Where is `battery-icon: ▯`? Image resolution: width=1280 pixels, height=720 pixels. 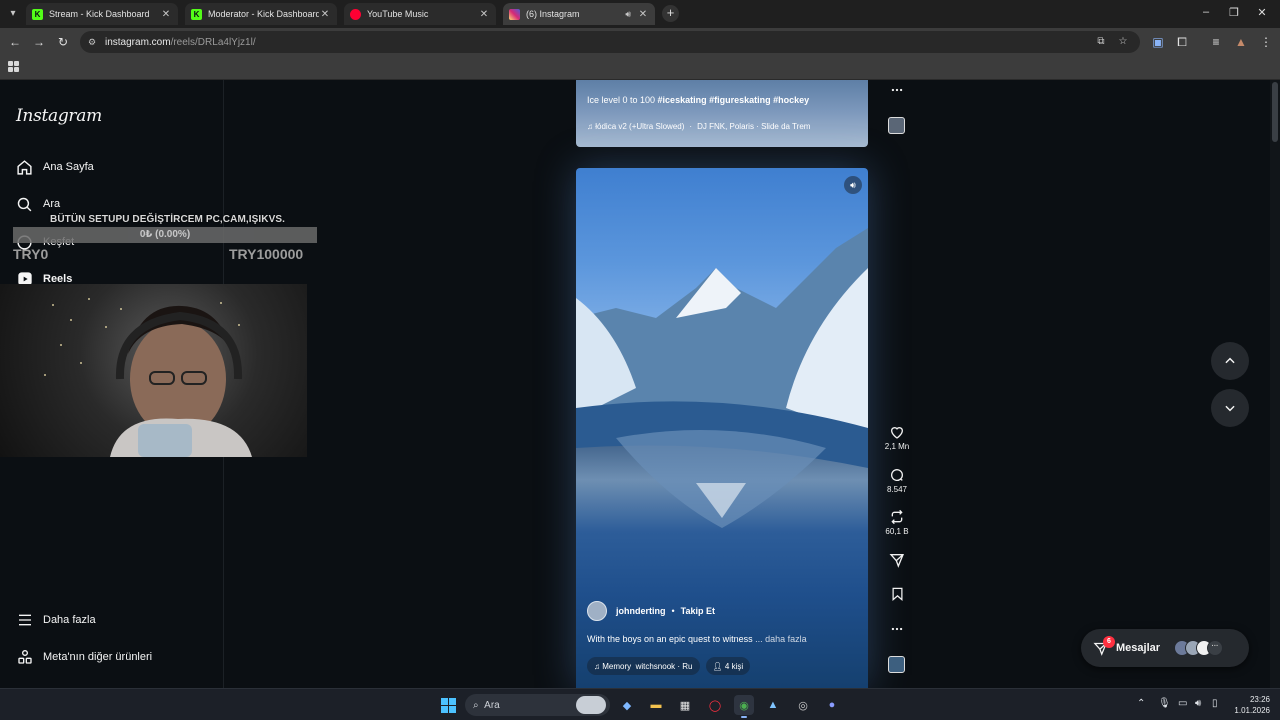 battery-icon: ▯ is located at coordinates (1215, 703).